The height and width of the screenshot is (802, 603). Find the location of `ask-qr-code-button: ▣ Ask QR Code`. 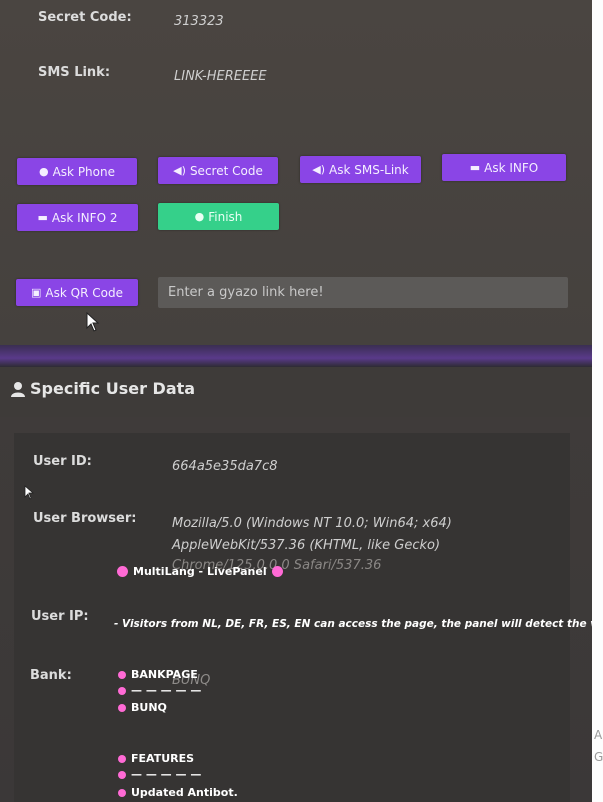

ask-qr-code-button: ▣ Ask QR Code is located at coordinates (77, 292).